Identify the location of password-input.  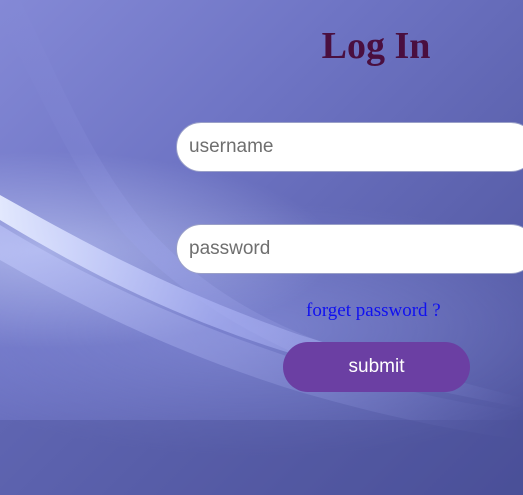
(349, 249).